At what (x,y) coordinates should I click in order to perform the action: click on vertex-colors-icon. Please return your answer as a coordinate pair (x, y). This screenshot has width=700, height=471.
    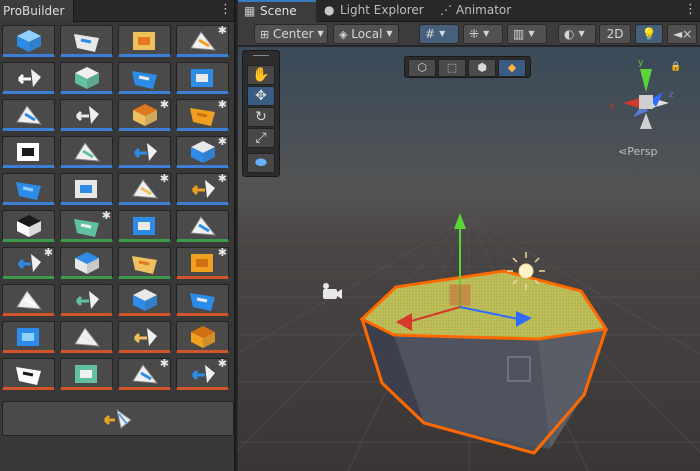
    Looking at the image, I should click on (87, 78).